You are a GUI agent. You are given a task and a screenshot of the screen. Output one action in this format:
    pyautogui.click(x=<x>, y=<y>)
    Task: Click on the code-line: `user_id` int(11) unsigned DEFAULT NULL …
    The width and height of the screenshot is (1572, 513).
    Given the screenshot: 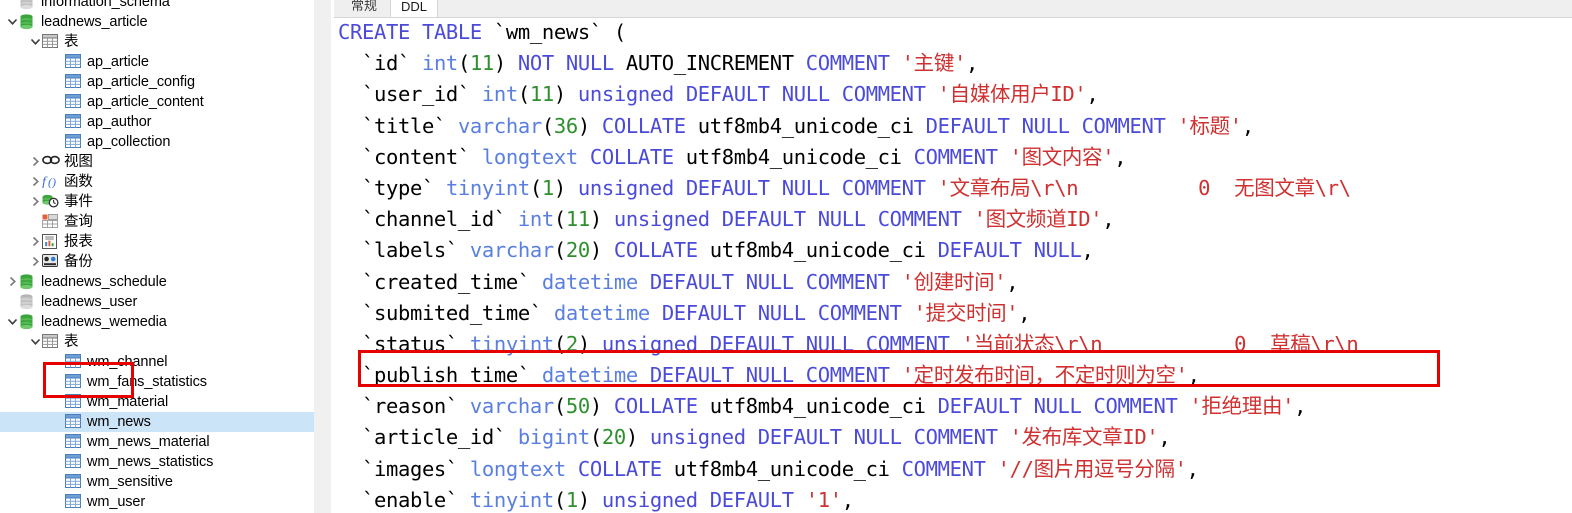 What is the action you would take?
    pyautogui.click(x=953, y=94)
    